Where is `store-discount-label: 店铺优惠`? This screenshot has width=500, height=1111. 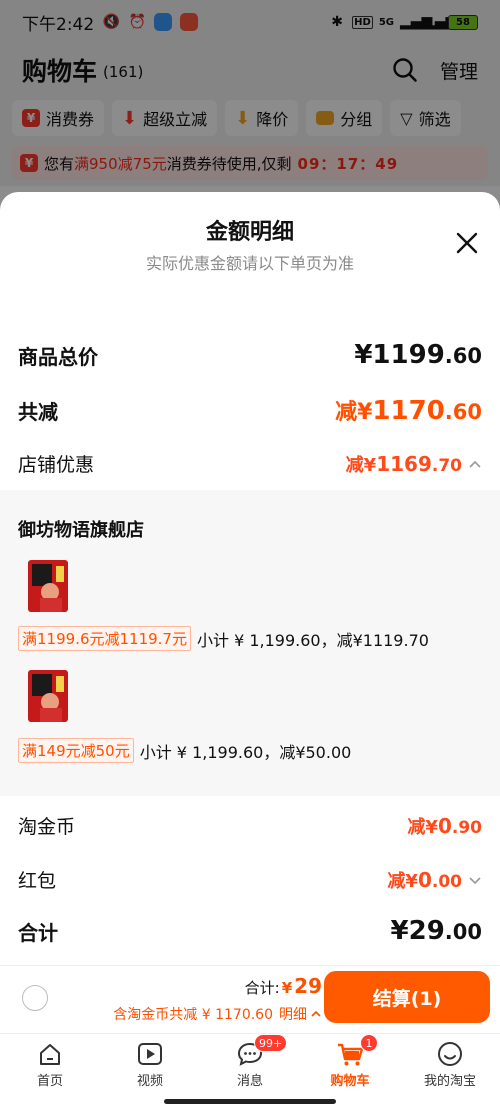
store-discount-label: 店铺优惠 is located at coordinates (56, 465).